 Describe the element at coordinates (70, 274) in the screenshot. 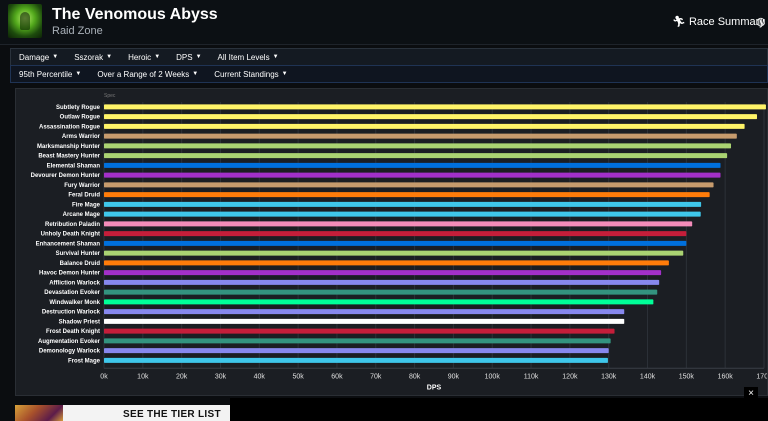

I see `category-label: Havoc Demon Hunter` at that location.